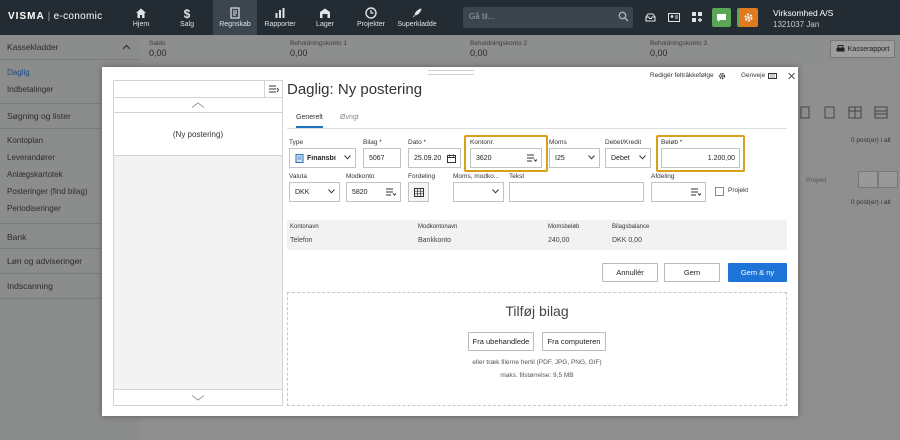 This screenshot has width=900, height=440. Describe the element at coordinates (373, 192) in the screenshot. I see `modkonto-input: 5820` at that location.